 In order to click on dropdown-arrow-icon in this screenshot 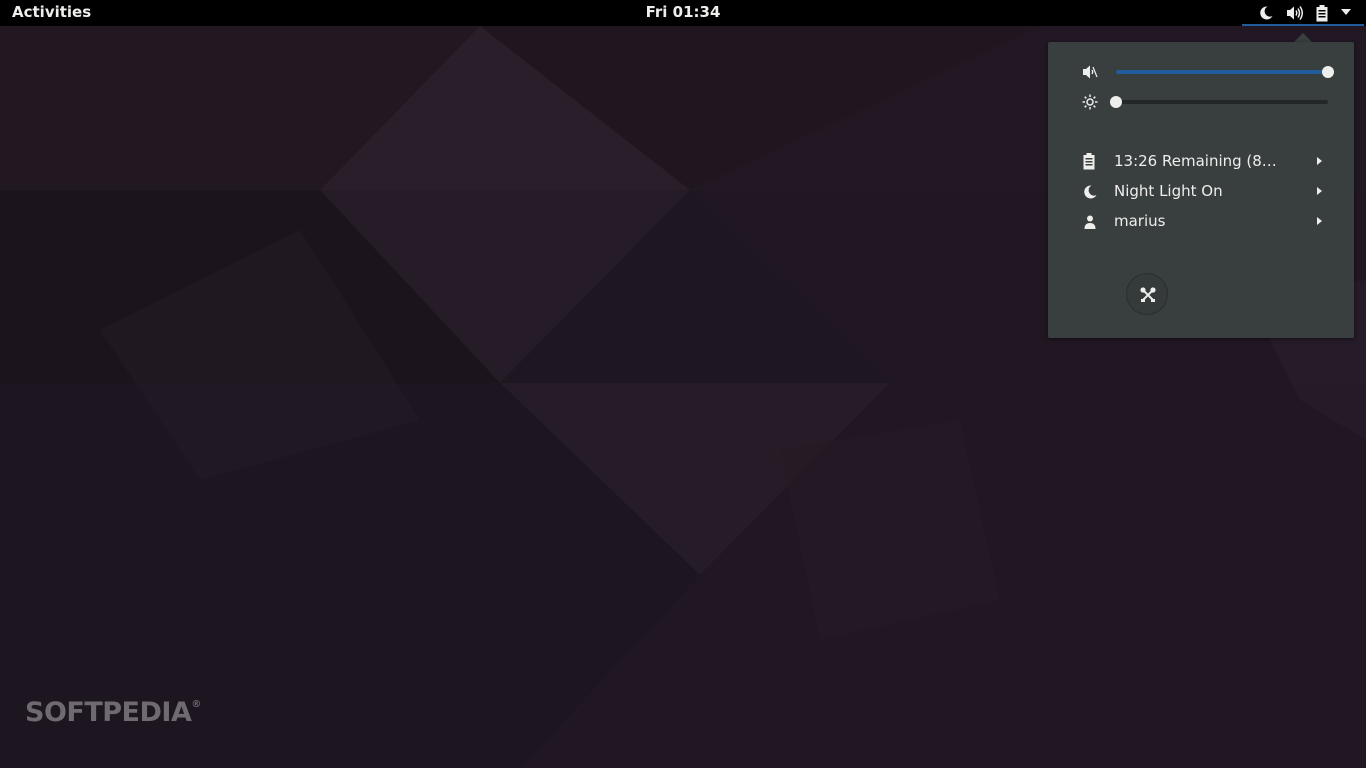, I will do `click(1346, 12)`.